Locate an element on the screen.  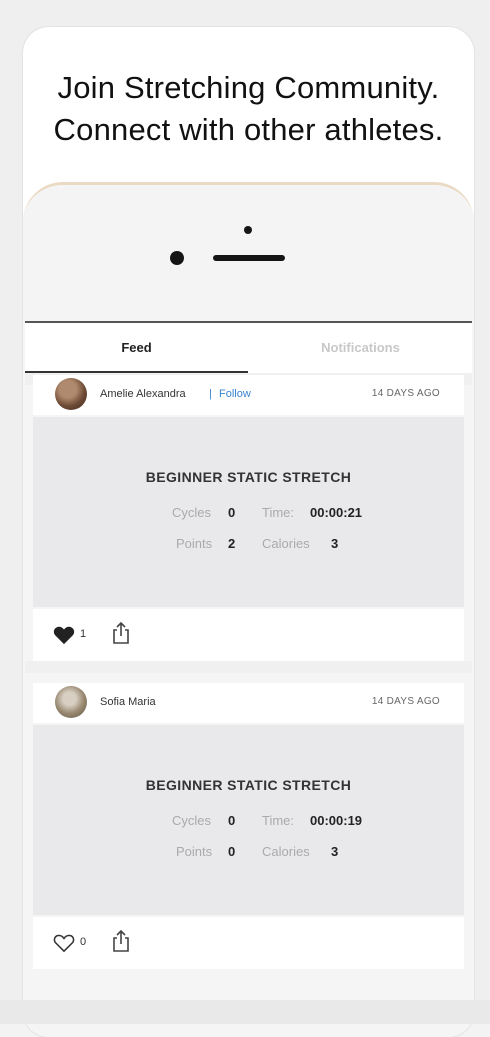
tab-notifications: Notifications is located at coordinates (360, 347).